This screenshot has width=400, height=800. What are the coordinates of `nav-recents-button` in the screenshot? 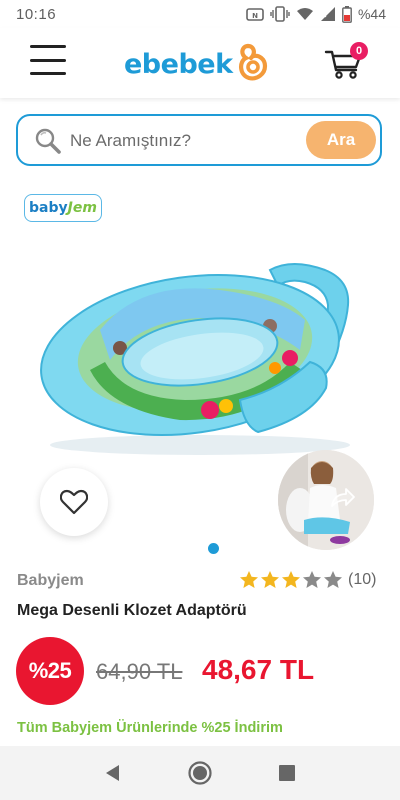 It's located at (287, 773).